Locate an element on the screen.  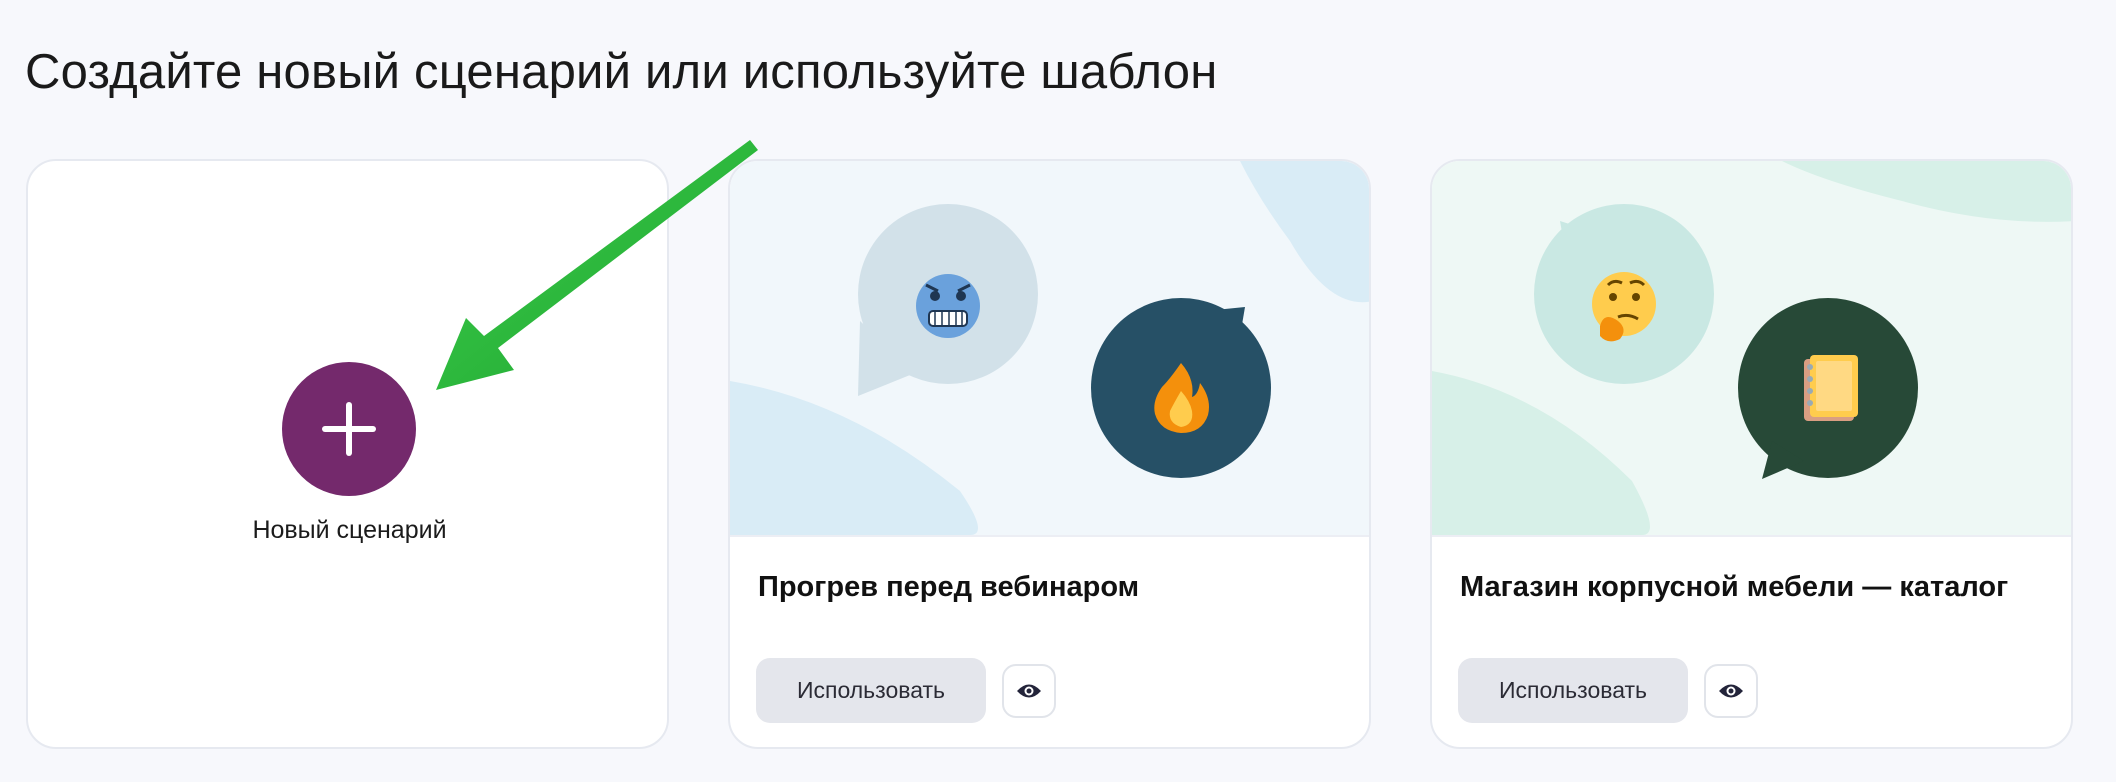
fire-emoji is located at coordinates (1181, 398).